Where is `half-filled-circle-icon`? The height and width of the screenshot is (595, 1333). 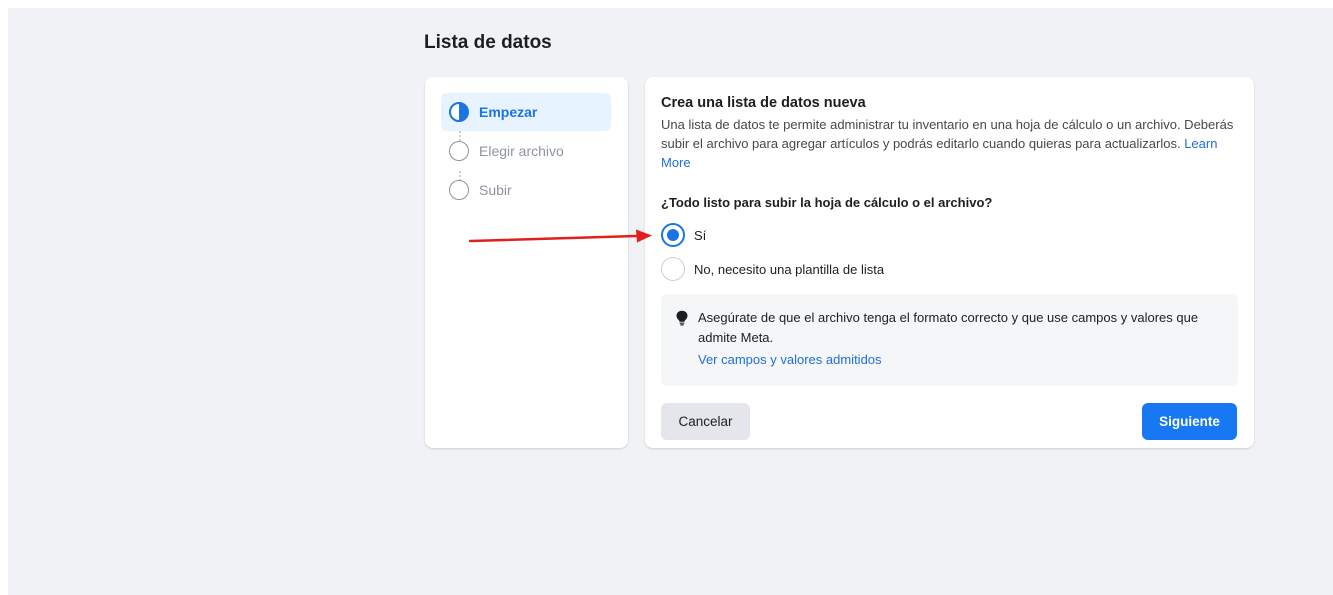 half-filled-circle-icon is located at coordinates (459, 112).